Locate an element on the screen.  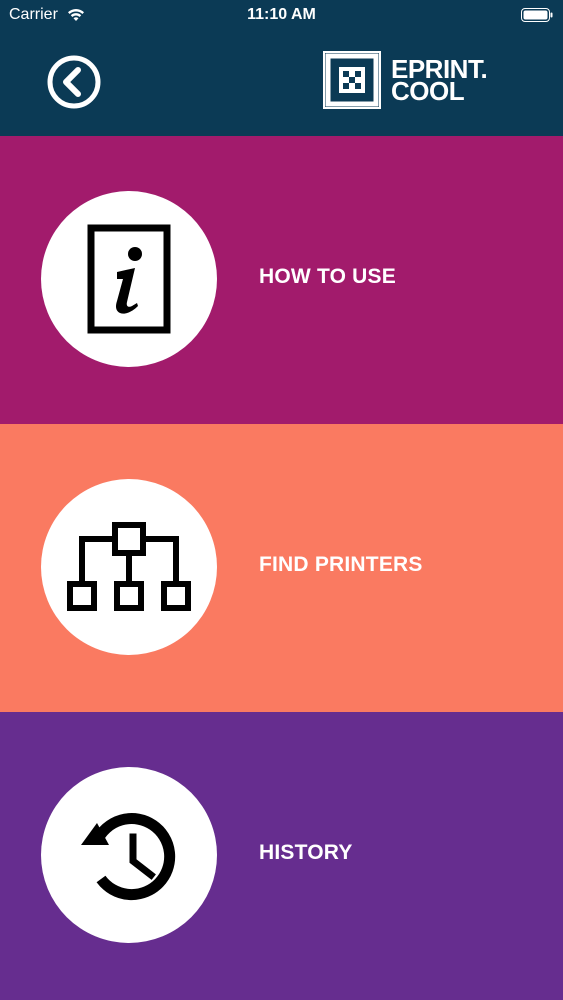
status-bar: Carrier 11:10 AM is located at coordinates (281, 15).